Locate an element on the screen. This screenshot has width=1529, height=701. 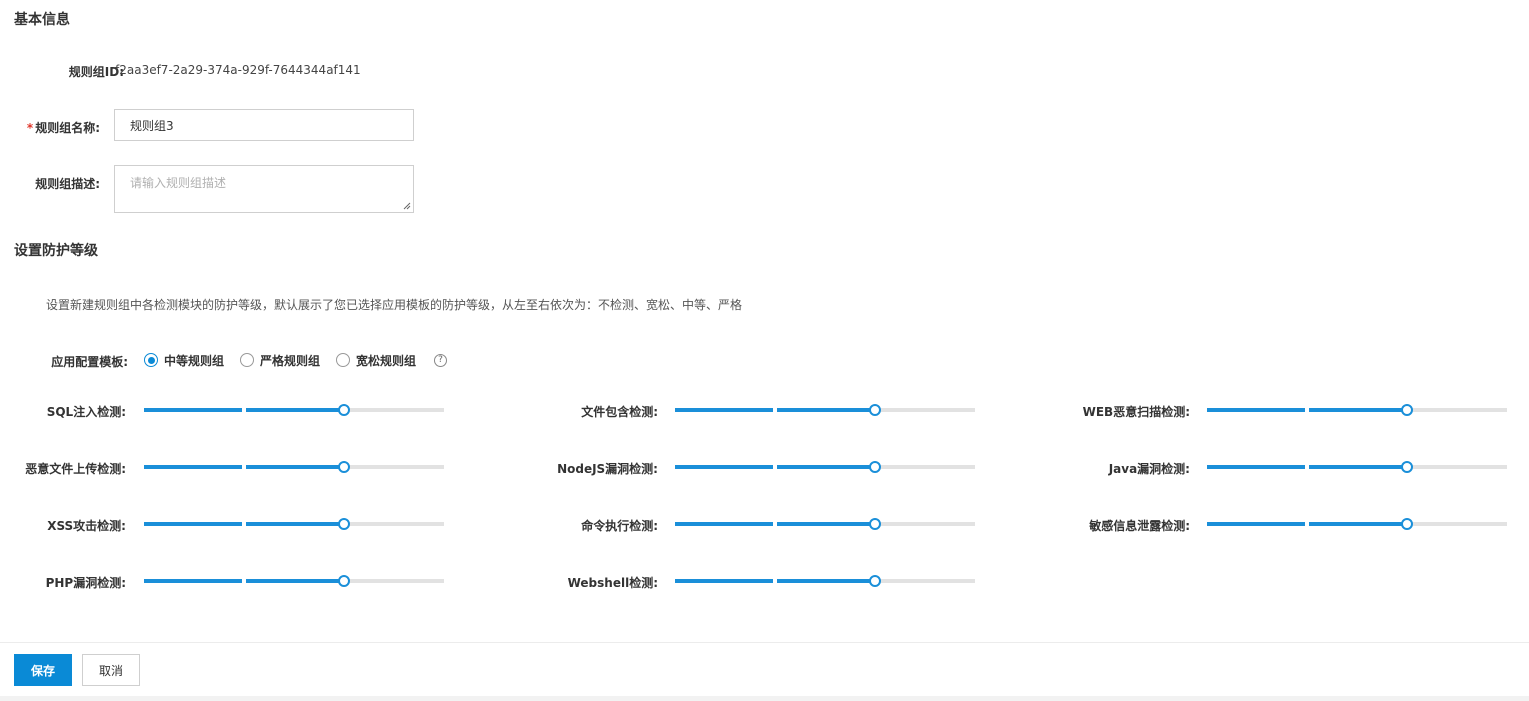
radio-label: 中等规则组 is located at coordinates (194, 360).